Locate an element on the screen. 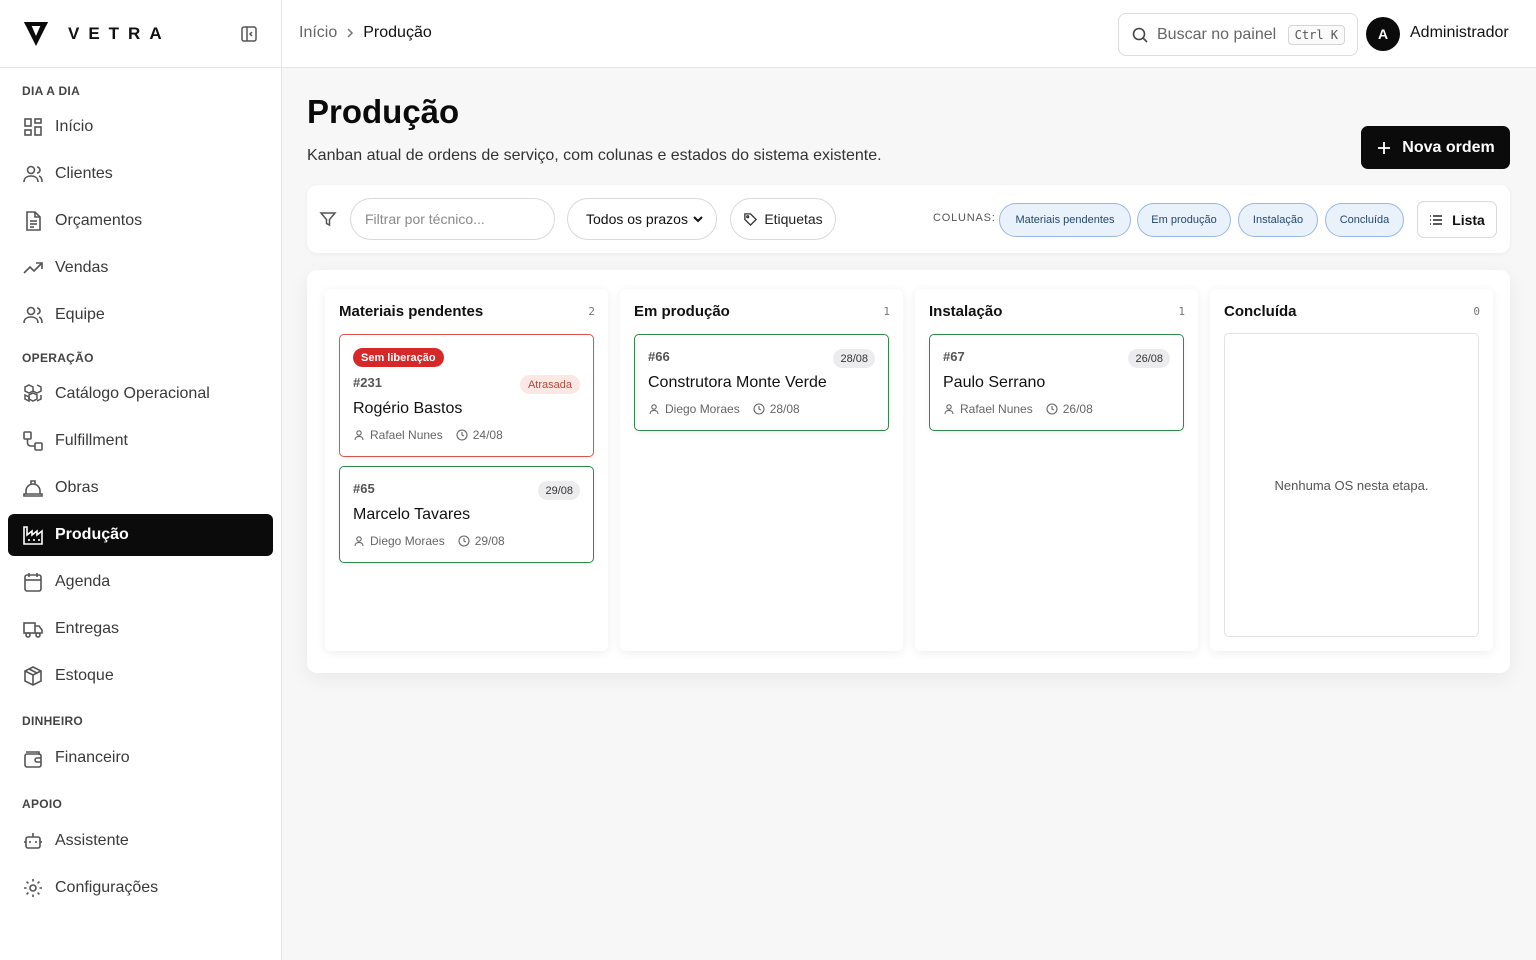 The width and height of the screenshot is (1536, 960). deadline-select-value: Todos os prazos is located at coordinates (637, 219).